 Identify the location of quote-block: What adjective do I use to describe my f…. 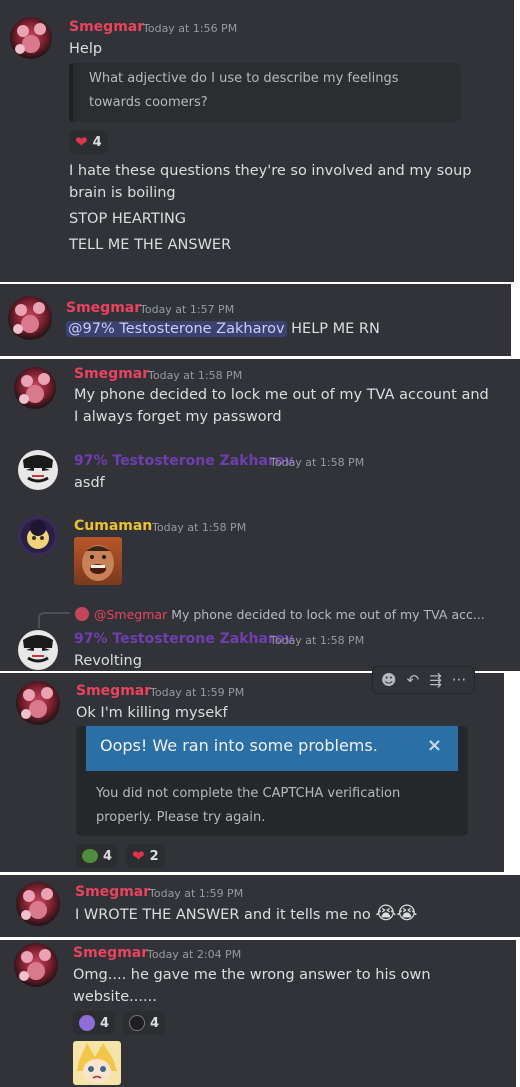
(265, 92).